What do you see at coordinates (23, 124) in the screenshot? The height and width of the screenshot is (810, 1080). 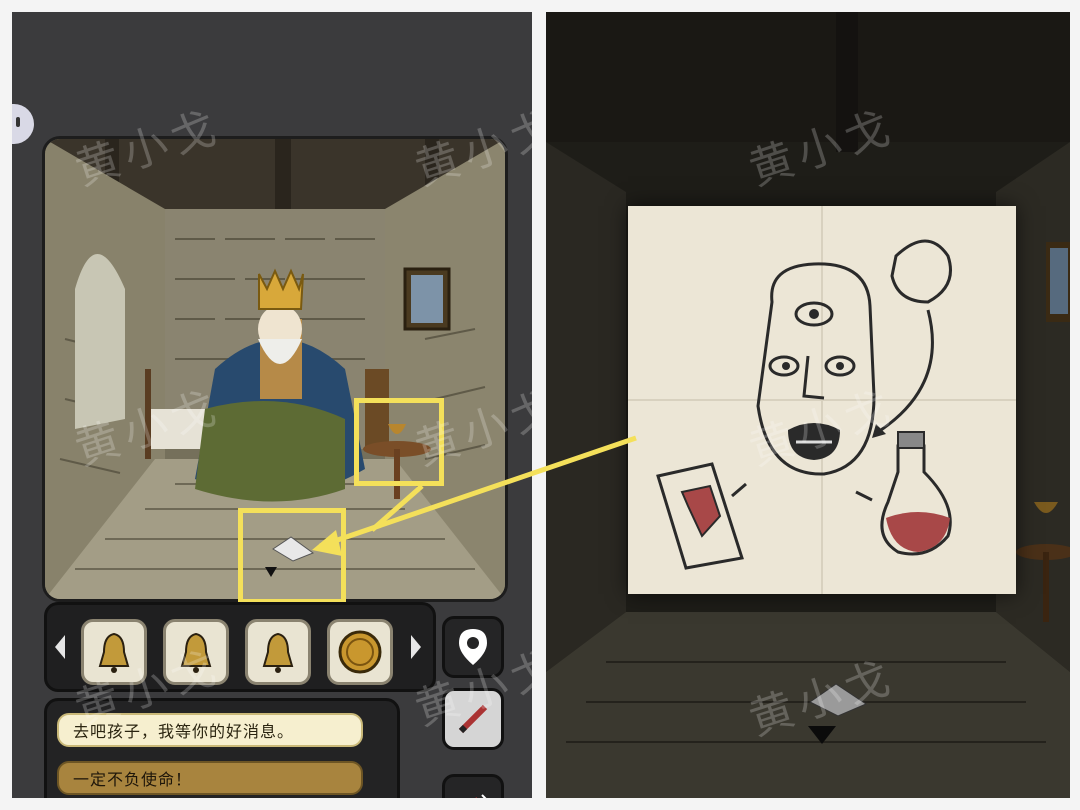 I see `menu-toggle-icon` at bounding box center [23, 124].